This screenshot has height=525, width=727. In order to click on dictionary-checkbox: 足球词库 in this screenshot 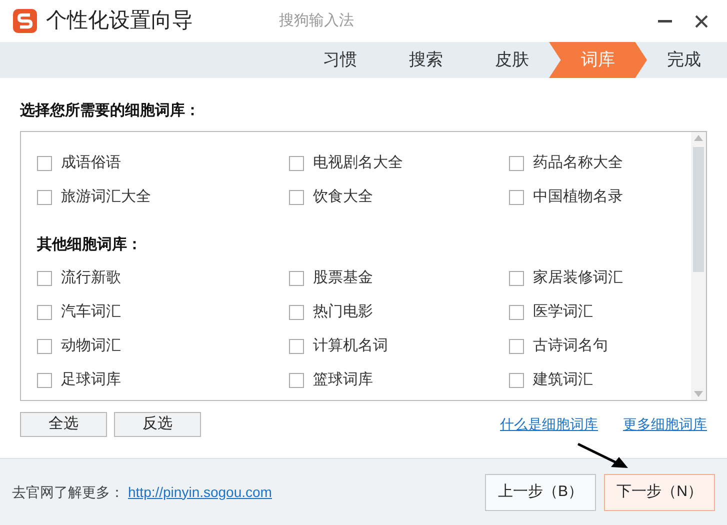, I will do `click(163, 381)`.